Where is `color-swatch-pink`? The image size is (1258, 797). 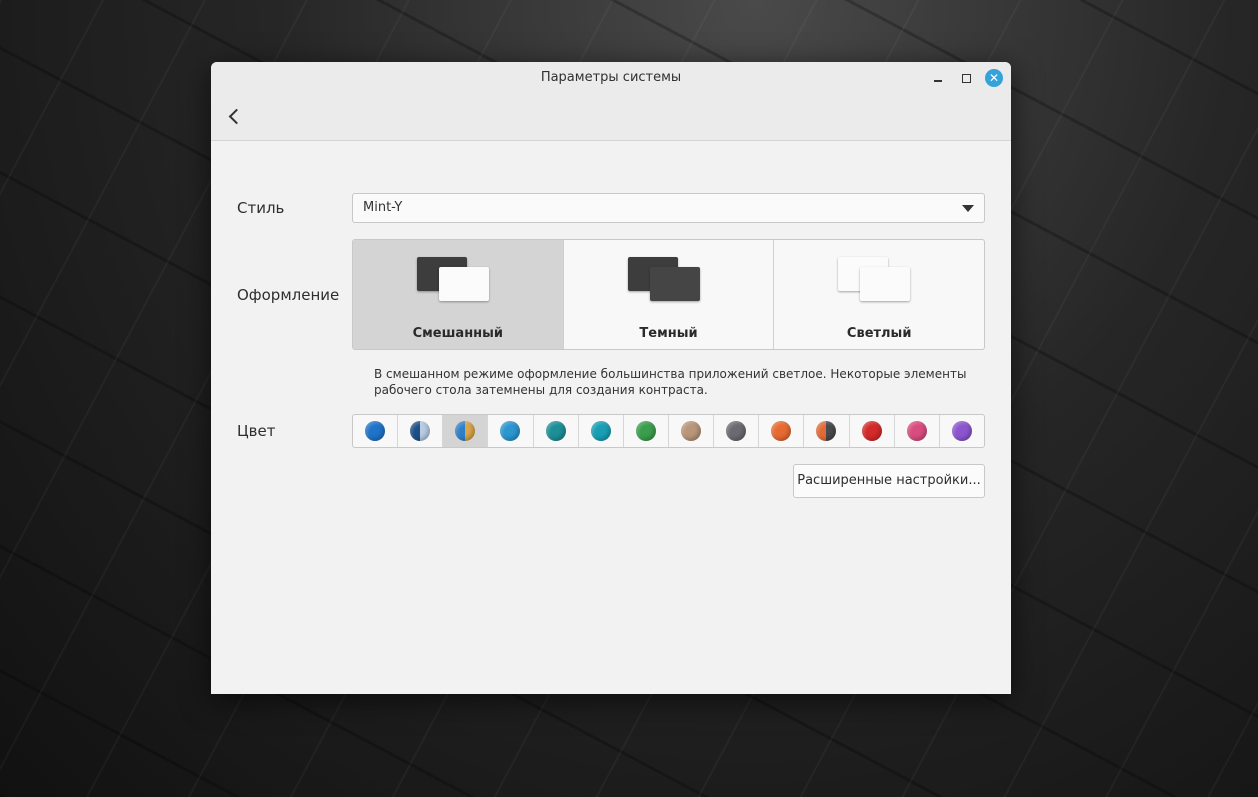 color-swatch-pink is located at coordinates (917, 431).